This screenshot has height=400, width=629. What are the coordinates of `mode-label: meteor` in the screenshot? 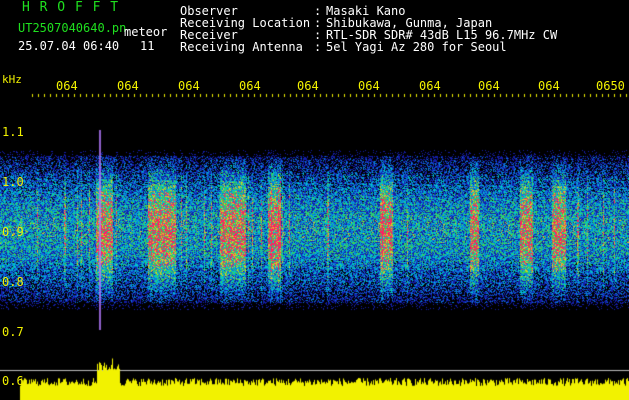 It's located at (146, 32).